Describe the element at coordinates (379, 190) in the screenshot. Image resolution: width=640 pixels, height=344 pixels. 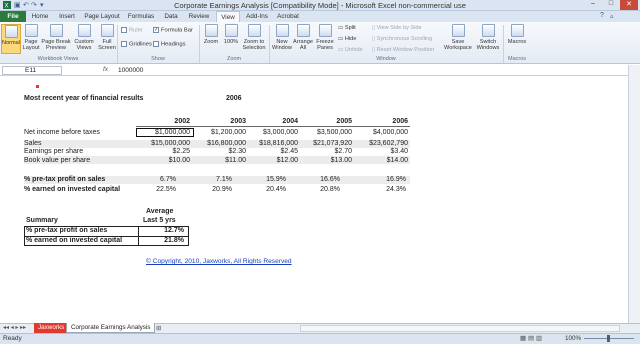
I see `pct-cell: 24.3%` at that location.